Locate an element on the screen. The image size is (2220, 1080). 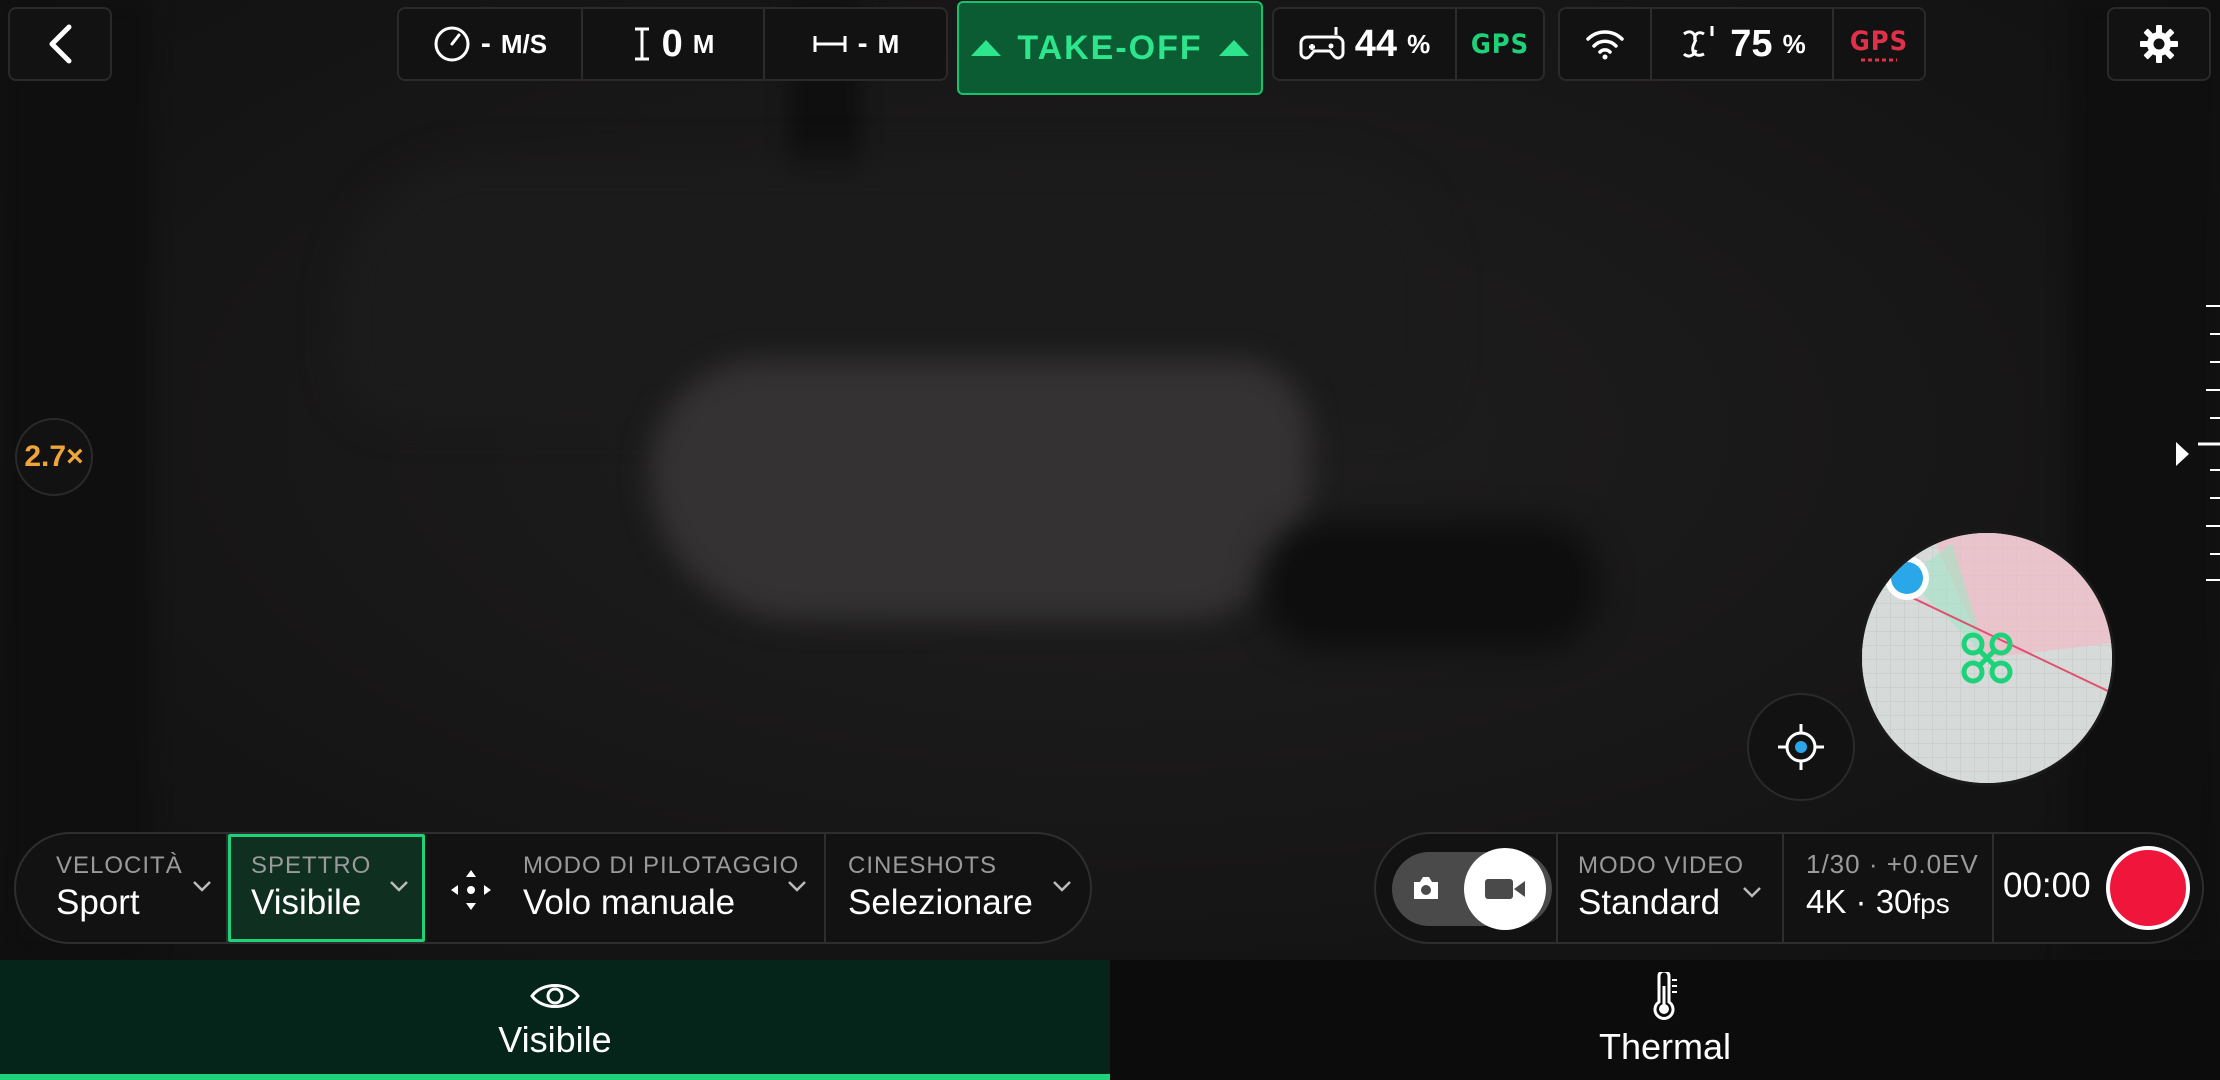
exposure-settings: 1/30 · +0.0EV 4K · 30fps is located at coordinates (1889, 888).